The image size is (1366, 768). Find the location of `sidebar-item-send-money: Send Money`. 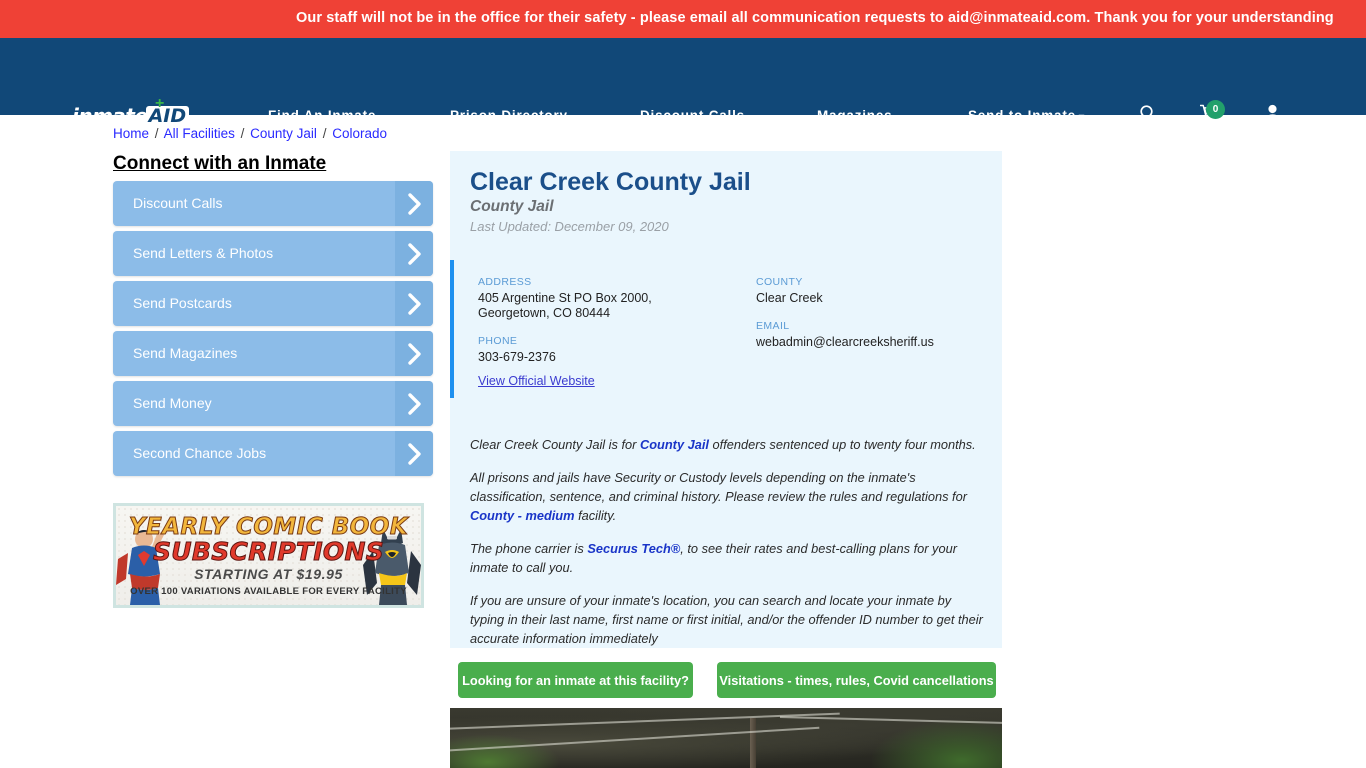

sidebar-item-send-money: Send Money is located at coordinates (273, 403).